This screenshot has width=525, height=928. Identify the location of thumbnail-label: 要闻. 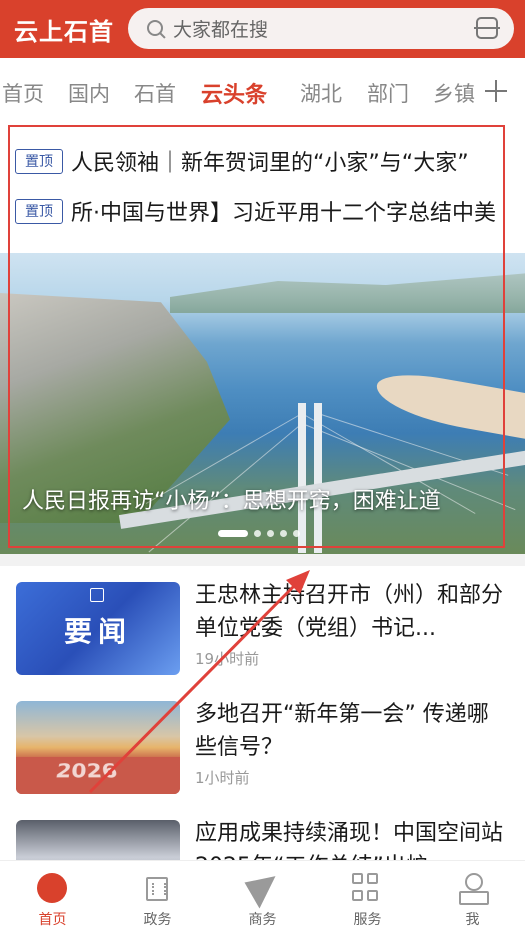
(97, 631).